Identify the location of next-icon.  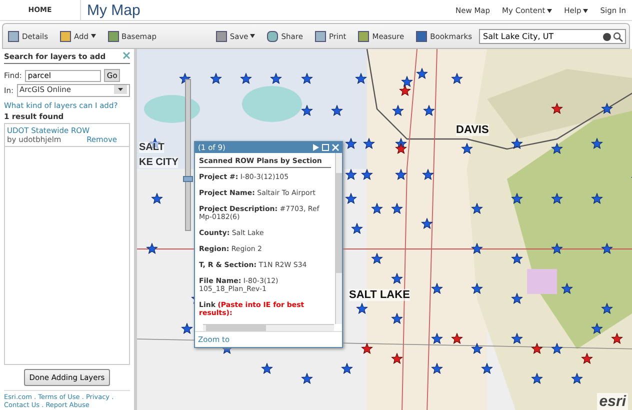
(316, 147).